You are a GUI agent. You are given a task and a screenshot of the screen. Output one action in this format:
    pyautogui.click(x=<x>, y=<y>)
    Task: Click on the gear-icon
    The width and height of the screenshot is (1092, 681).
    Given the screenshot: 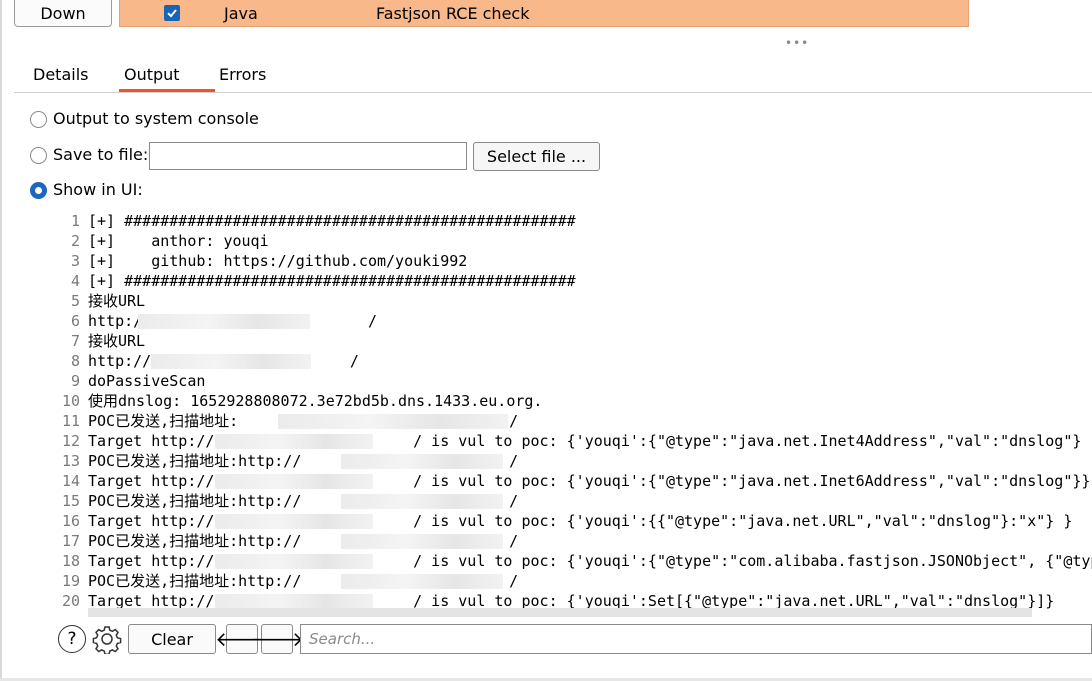 What is the action you would take?
    pyautogui.click(x=107, y=639)
    